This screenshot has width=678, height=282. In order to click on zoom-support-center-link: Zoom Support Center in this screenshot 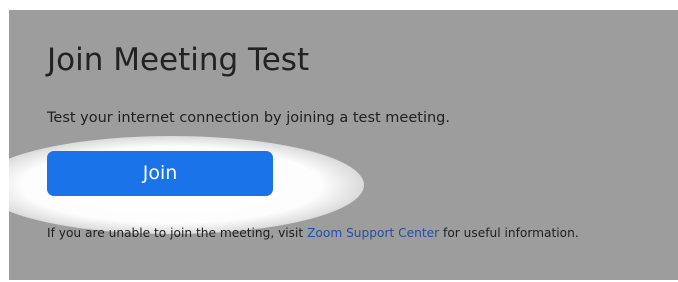, I will do `click(373, 233)`.